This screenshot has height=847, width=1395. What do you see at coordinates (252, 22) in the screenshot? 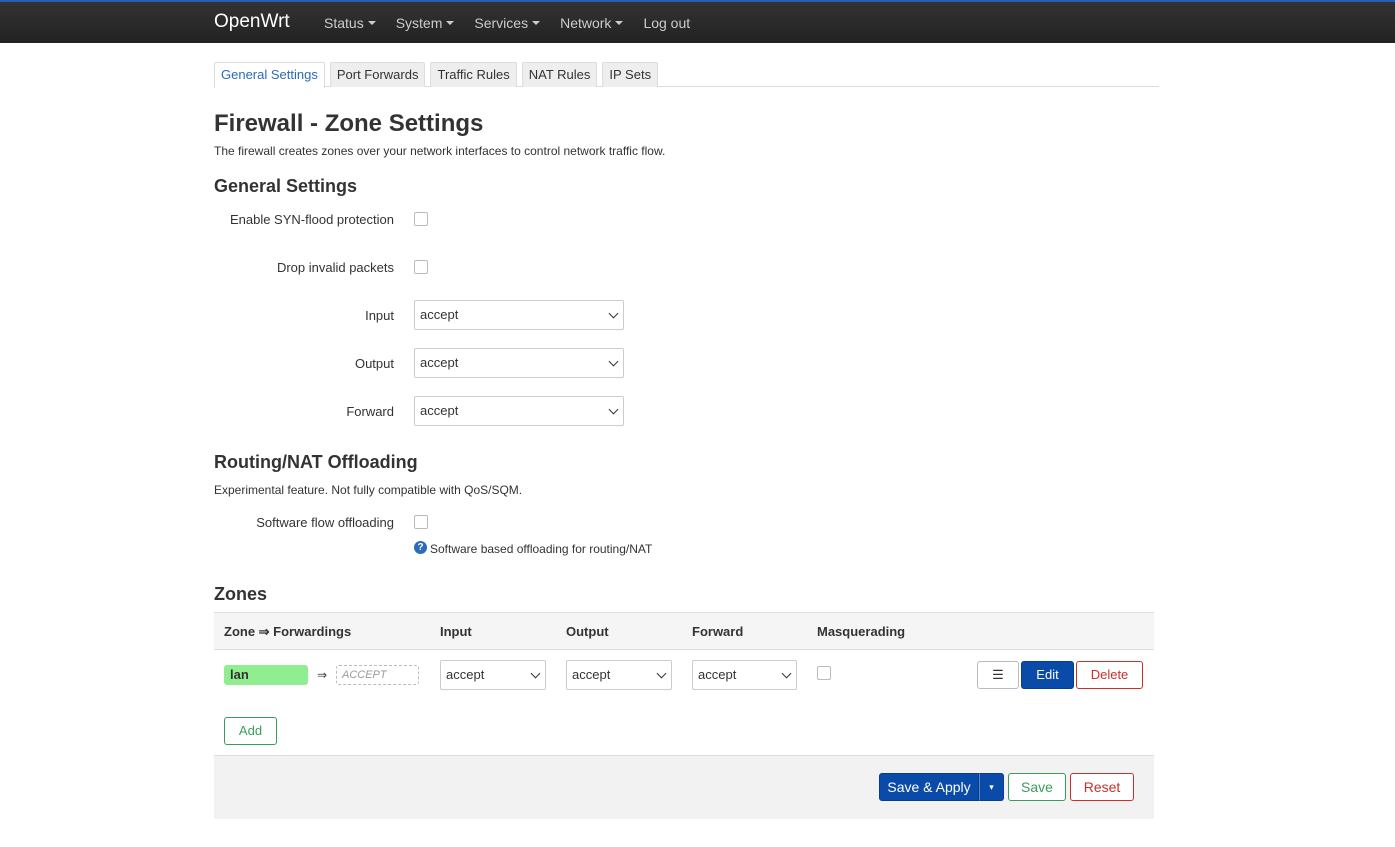
I see `brand-logo: OpenWrt` at bounding box center [252, 22].